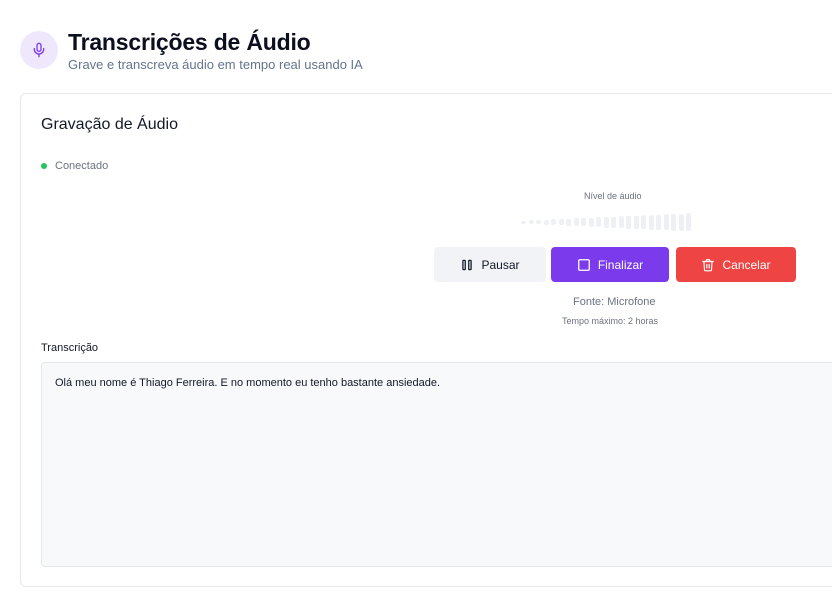 This screenshot has height=604, width=832. What do you see at coordinates (610, 321) in the screenshot?
I see `max-time: Tempo máximo: 2 horas` at bounding box center [610, 321].